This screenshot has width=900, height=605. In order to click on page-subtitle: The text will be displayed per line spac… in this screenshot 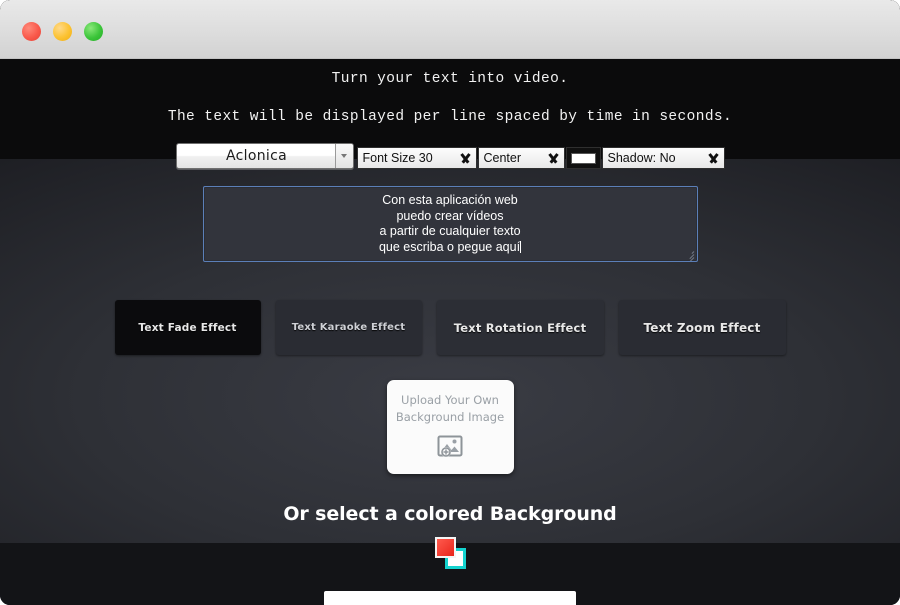, I will do `click(450, 117)`.